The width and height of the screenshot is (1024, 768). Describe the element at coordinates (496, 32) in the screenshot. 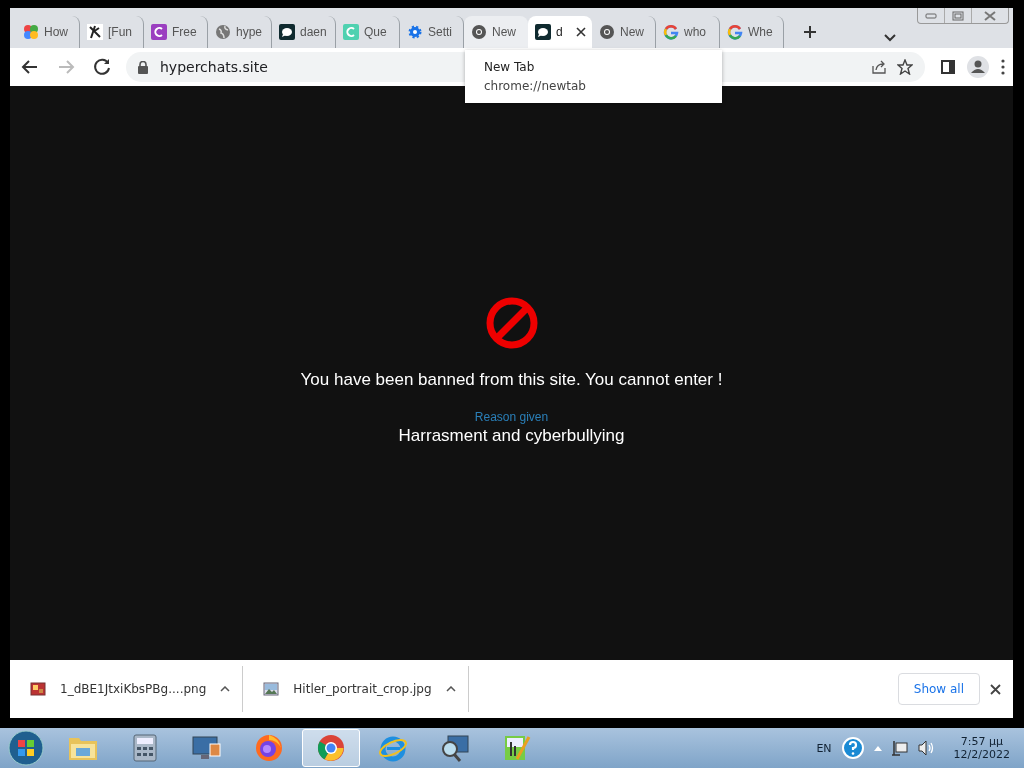

I see `browser-tab: New` at that location.